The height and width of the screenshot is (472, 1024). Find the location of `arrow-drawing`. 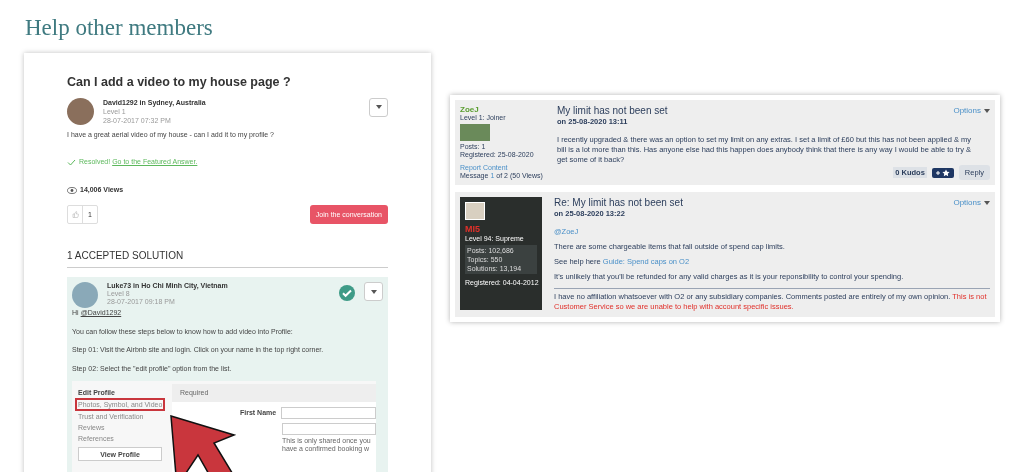

arrow-drawing is located at coordinates (203, 443).